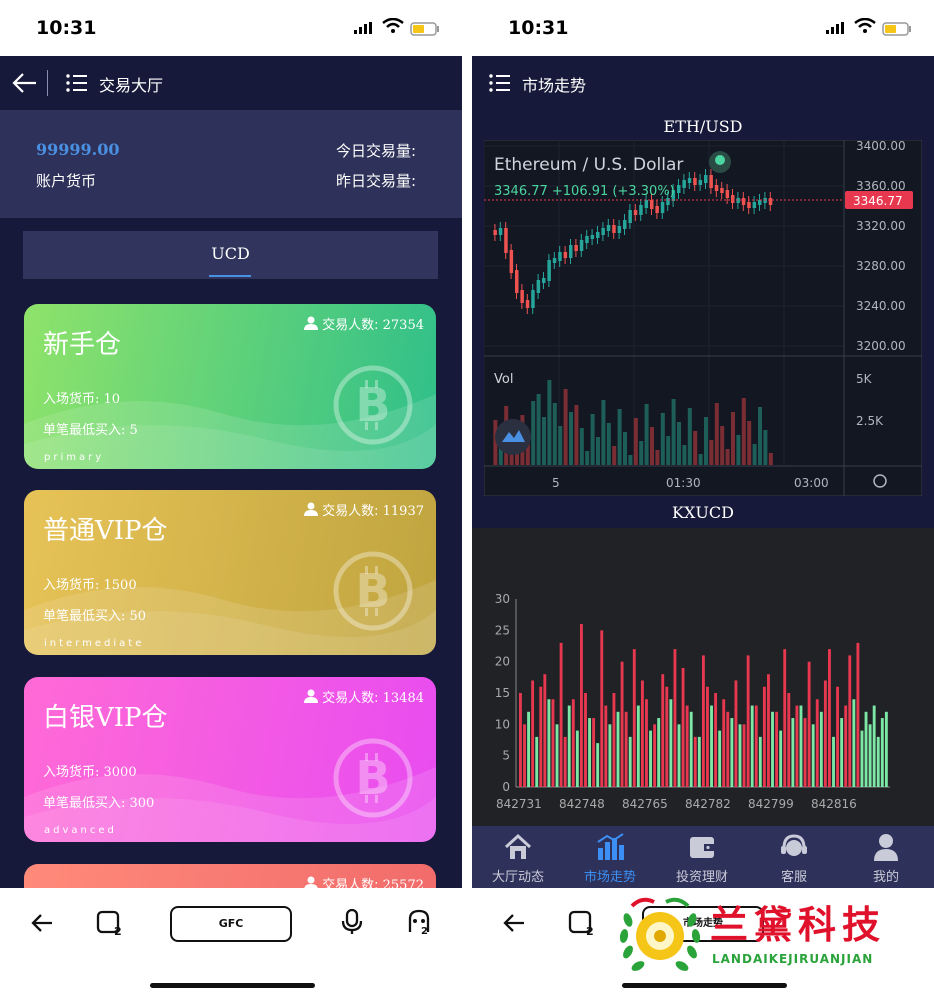 This screenshot has height=1000, width=934. Describe the element at coordinates (881, 306) in the screenshot. I see `y-tick-label: 3240.00` at that location.